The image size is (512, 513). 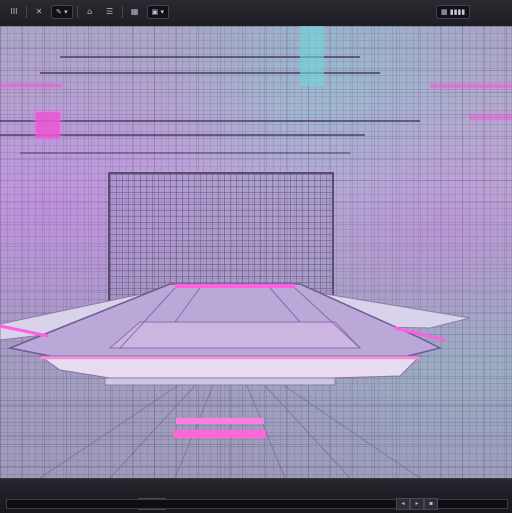 What do you see at coordinates (220, 381) in the screenshot?
I see `base-step` at bounding box center [220, 381].